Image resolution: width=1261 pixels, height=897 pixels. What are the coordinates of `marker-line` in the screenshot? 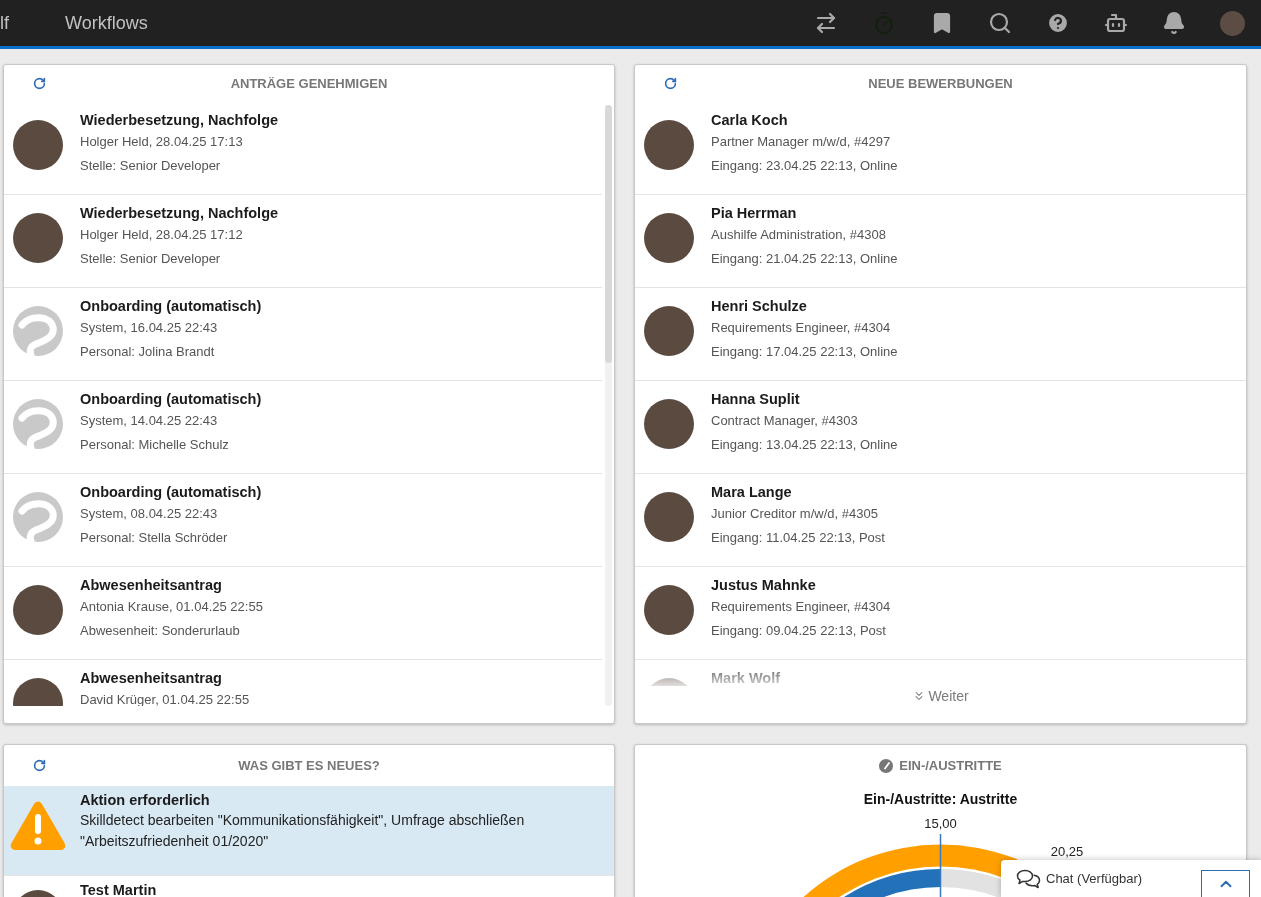 It's located at (940, 865).